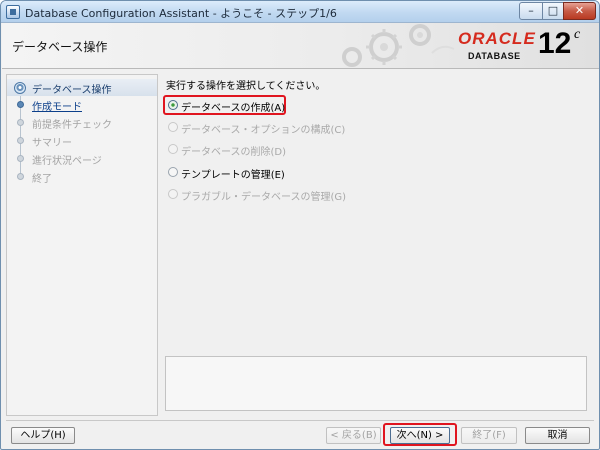  Describe the element at coordinates (553, 11) in the screenshot. I see `maximize-button: □` at that location.